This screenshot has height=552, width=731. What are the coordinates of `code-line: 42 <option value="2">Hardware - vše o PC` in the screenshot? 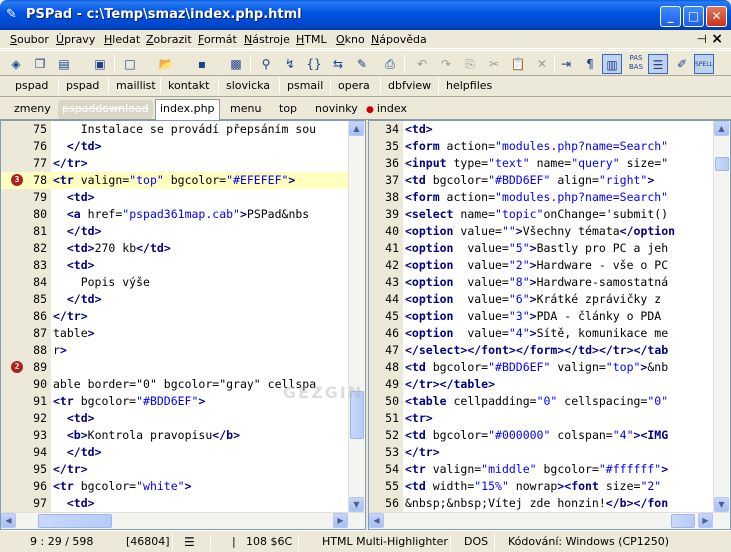 It's located at (541, 265).